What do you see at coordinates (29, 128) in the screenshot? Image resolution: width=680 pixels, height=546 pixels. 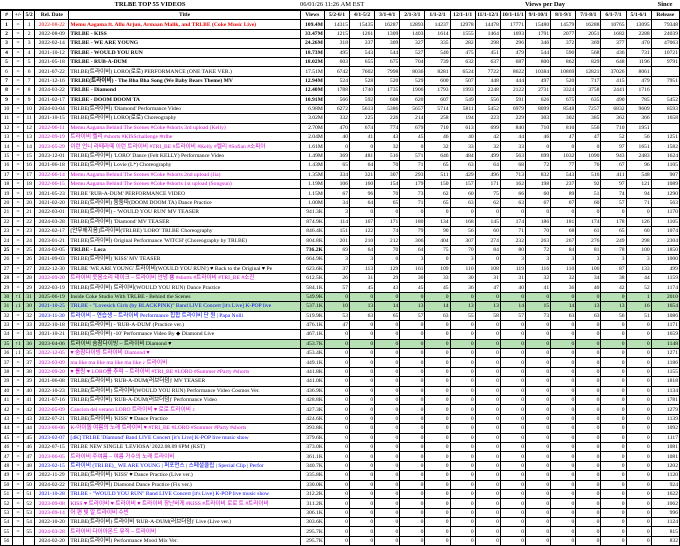 I see `prev-rank-cell: 12` at bounding box center [29, 128].